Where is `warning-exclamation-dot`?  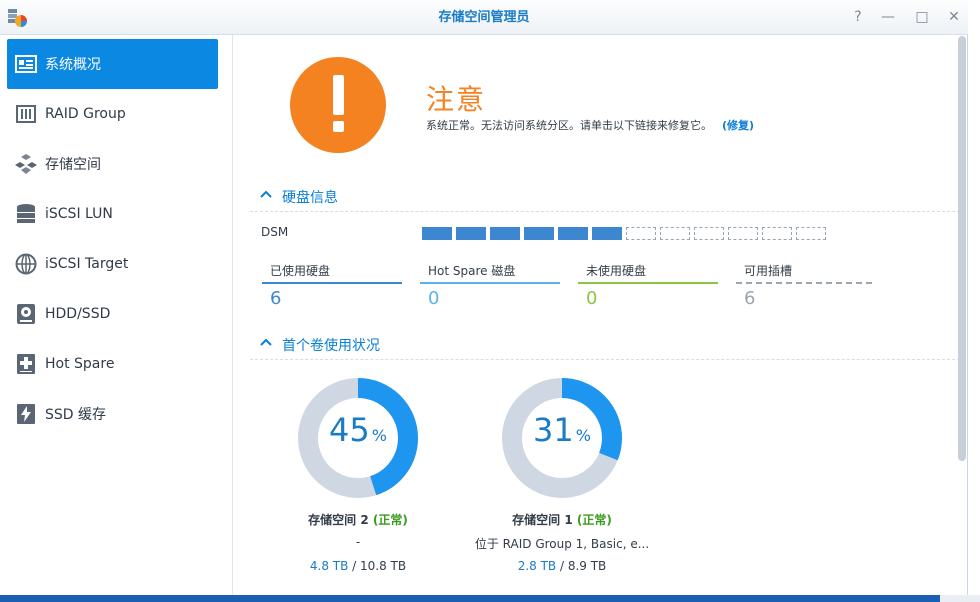 warning-exclamation-dot is located at coordinates (338, 126).